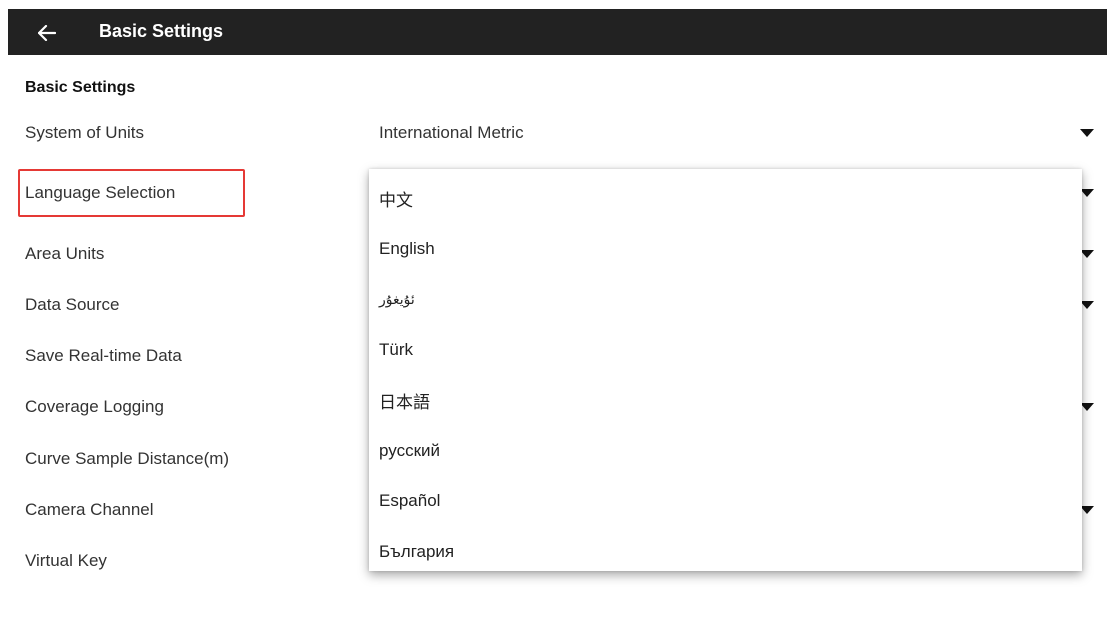 The width and height of the screenshot is (1107, 625). What do you see at coordinates (47, 33) in the screenshot?
I see `arrow-left-icon` at bounding box center [47, 33].